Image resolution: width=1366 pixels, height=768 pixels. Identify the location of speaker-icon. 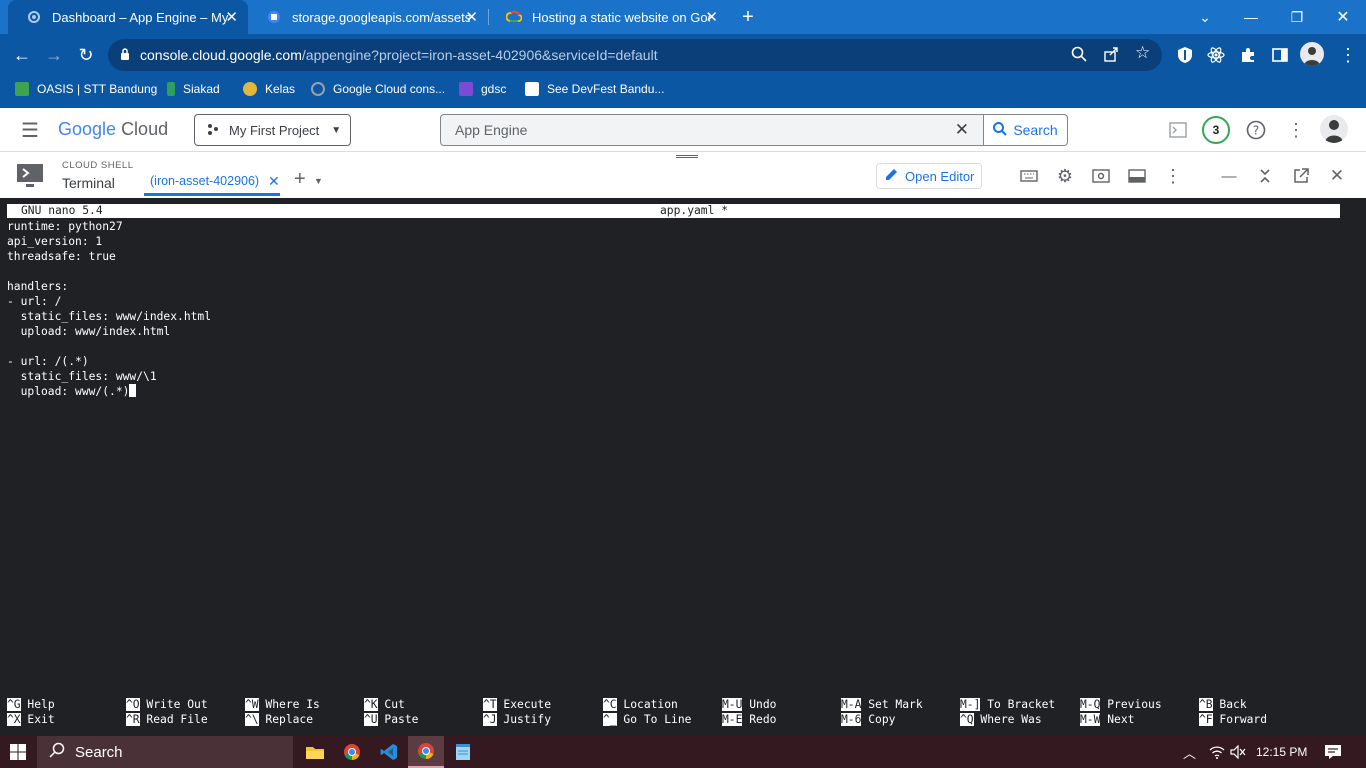
(1238, 752).